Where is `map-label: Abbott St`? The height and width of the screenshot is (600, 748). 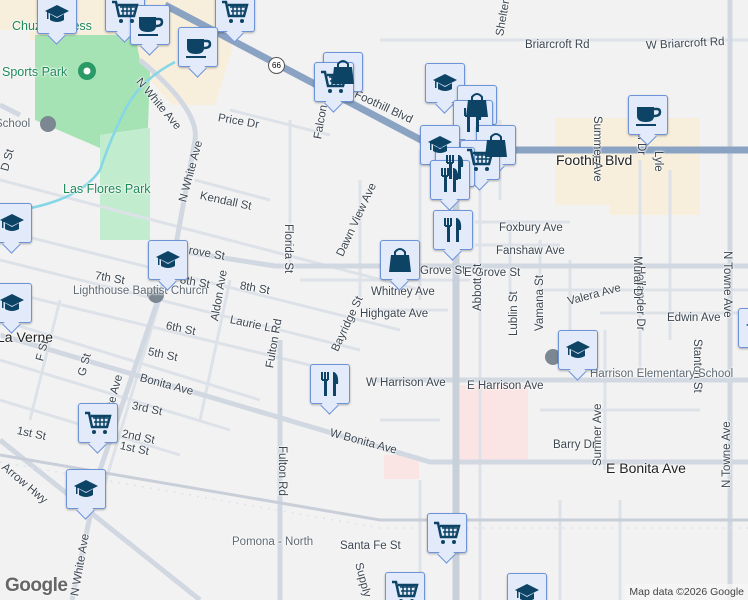 map-label: Abbott St is located at coordinates (478, 287).